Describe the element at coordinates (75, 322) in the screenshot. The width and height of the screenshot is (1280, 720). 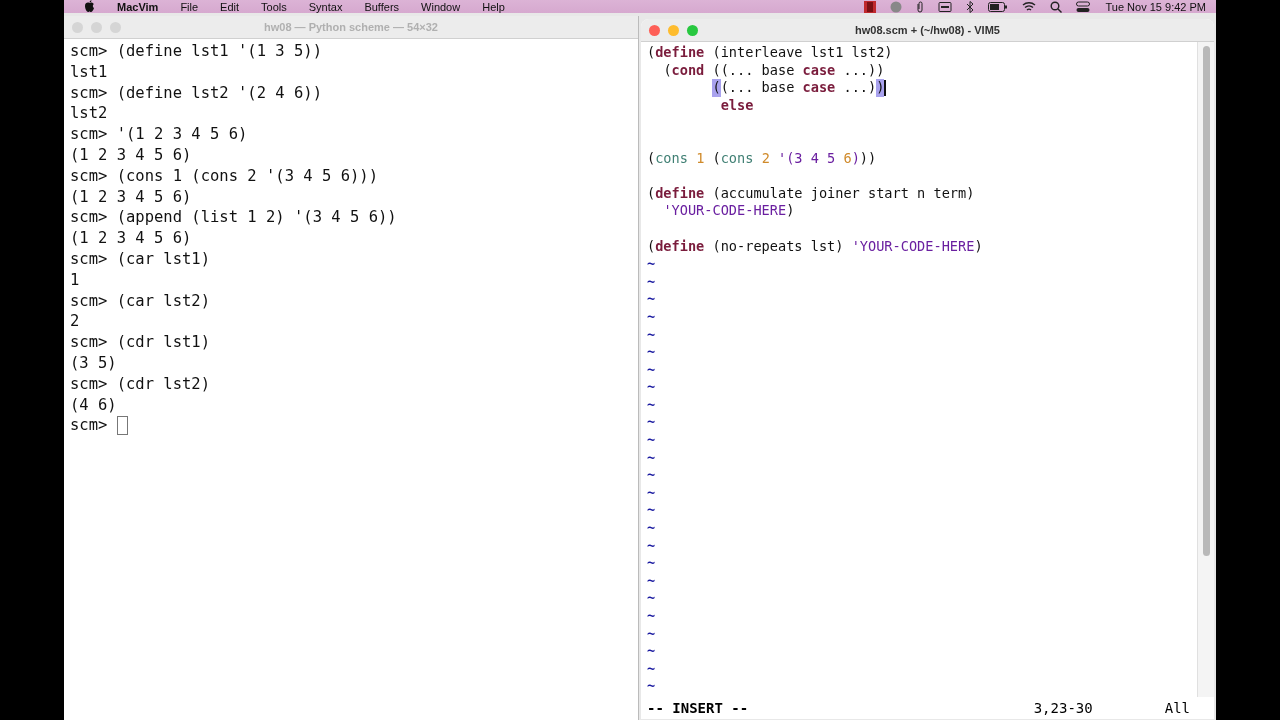
I see `output-text: 2` at that location.